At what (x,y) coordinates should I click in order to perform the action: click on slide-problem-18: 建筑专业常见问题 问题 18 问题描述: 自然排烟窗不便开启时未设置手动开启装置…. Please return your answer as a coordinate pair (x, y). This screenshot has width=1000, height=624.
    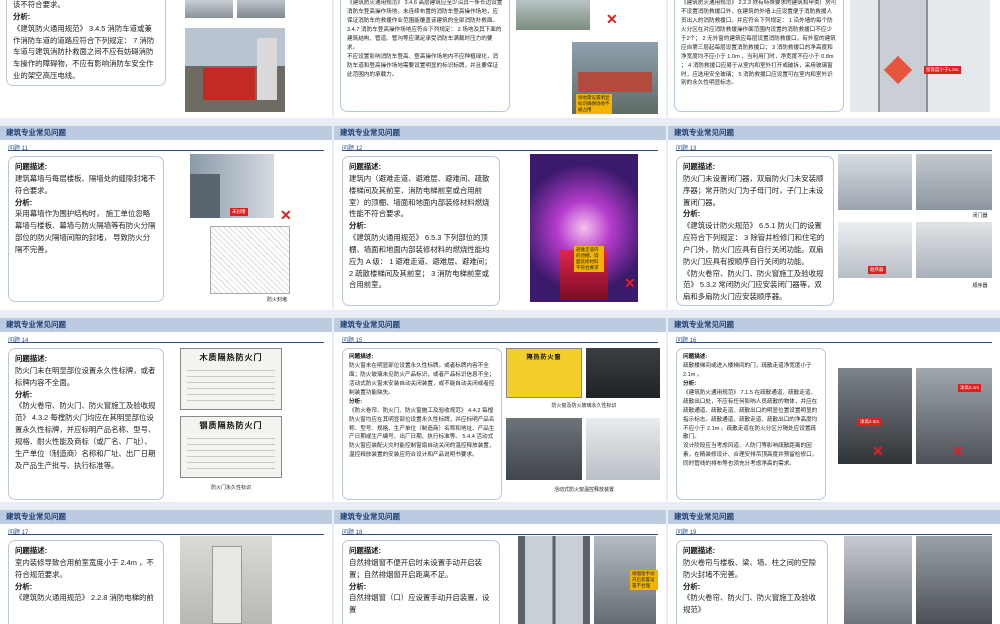
    Looking at the image, I should click on (500, 567).